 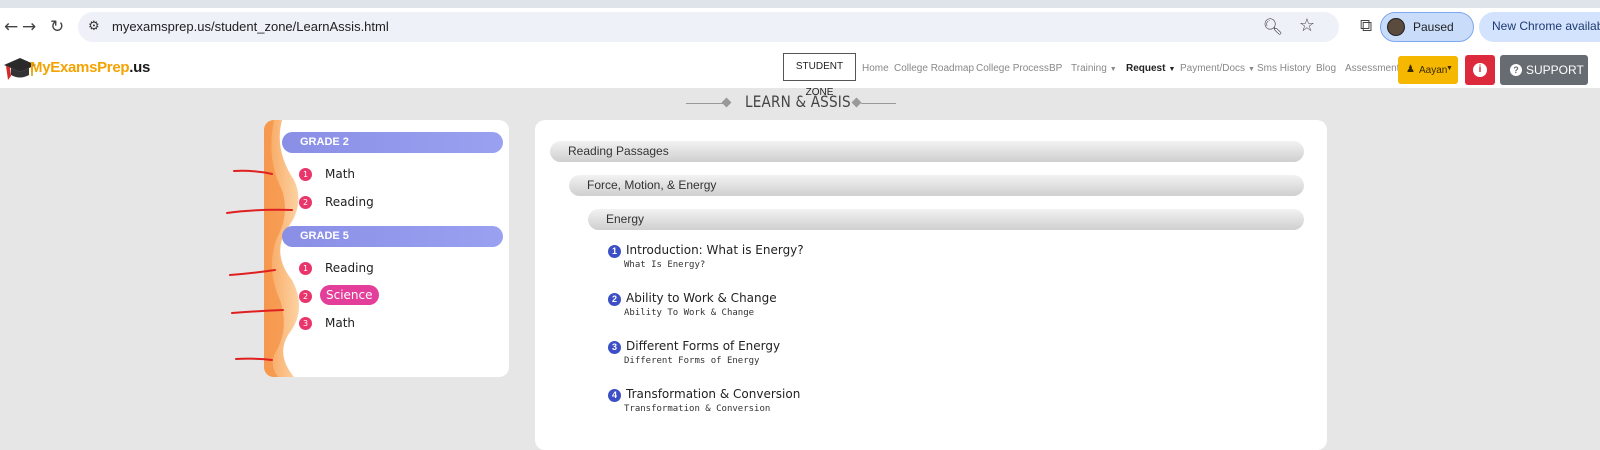 What do you see at coordinates (936, 185) in the screenshot?
I see `topic-bar-force-motion-energy: Force, Motion, & Energy` at bounding box center [936, 185].